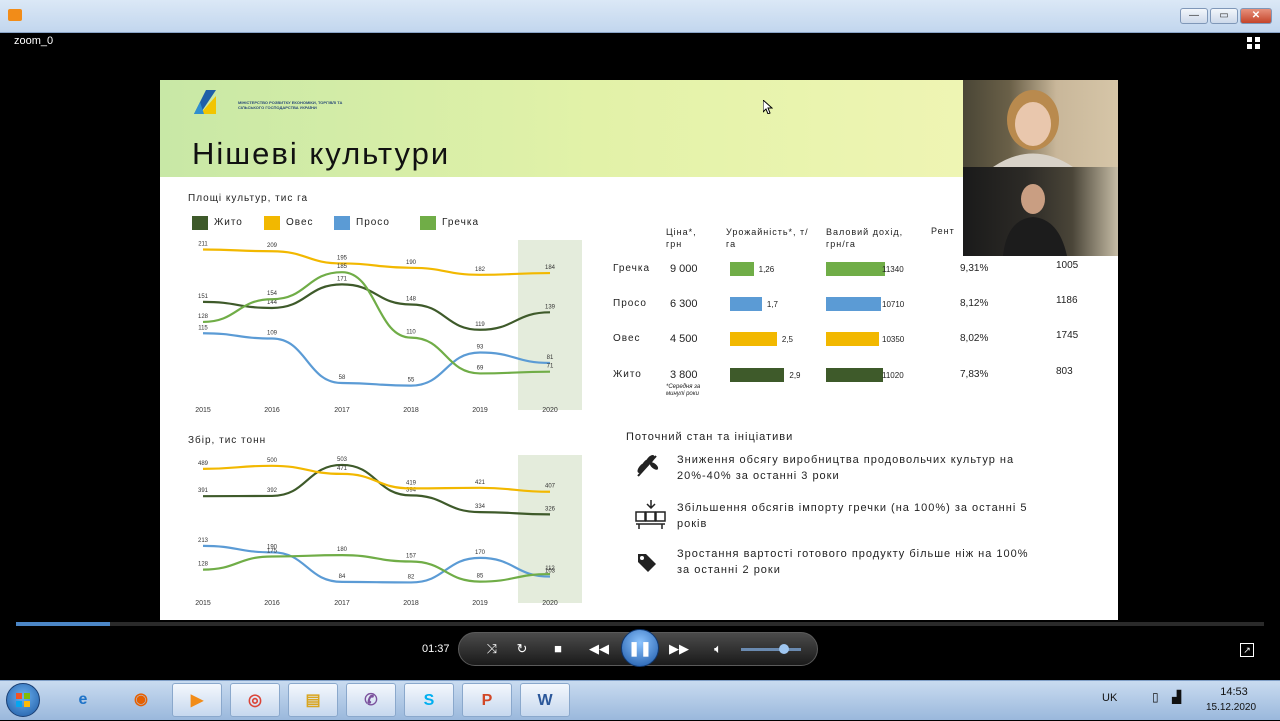 This screenshot has width=1280, height=721. What do you see at coordinates (197, 700) in the screenshot?
I see `media-player-icon: ▶` at bounding box center [197, 700].